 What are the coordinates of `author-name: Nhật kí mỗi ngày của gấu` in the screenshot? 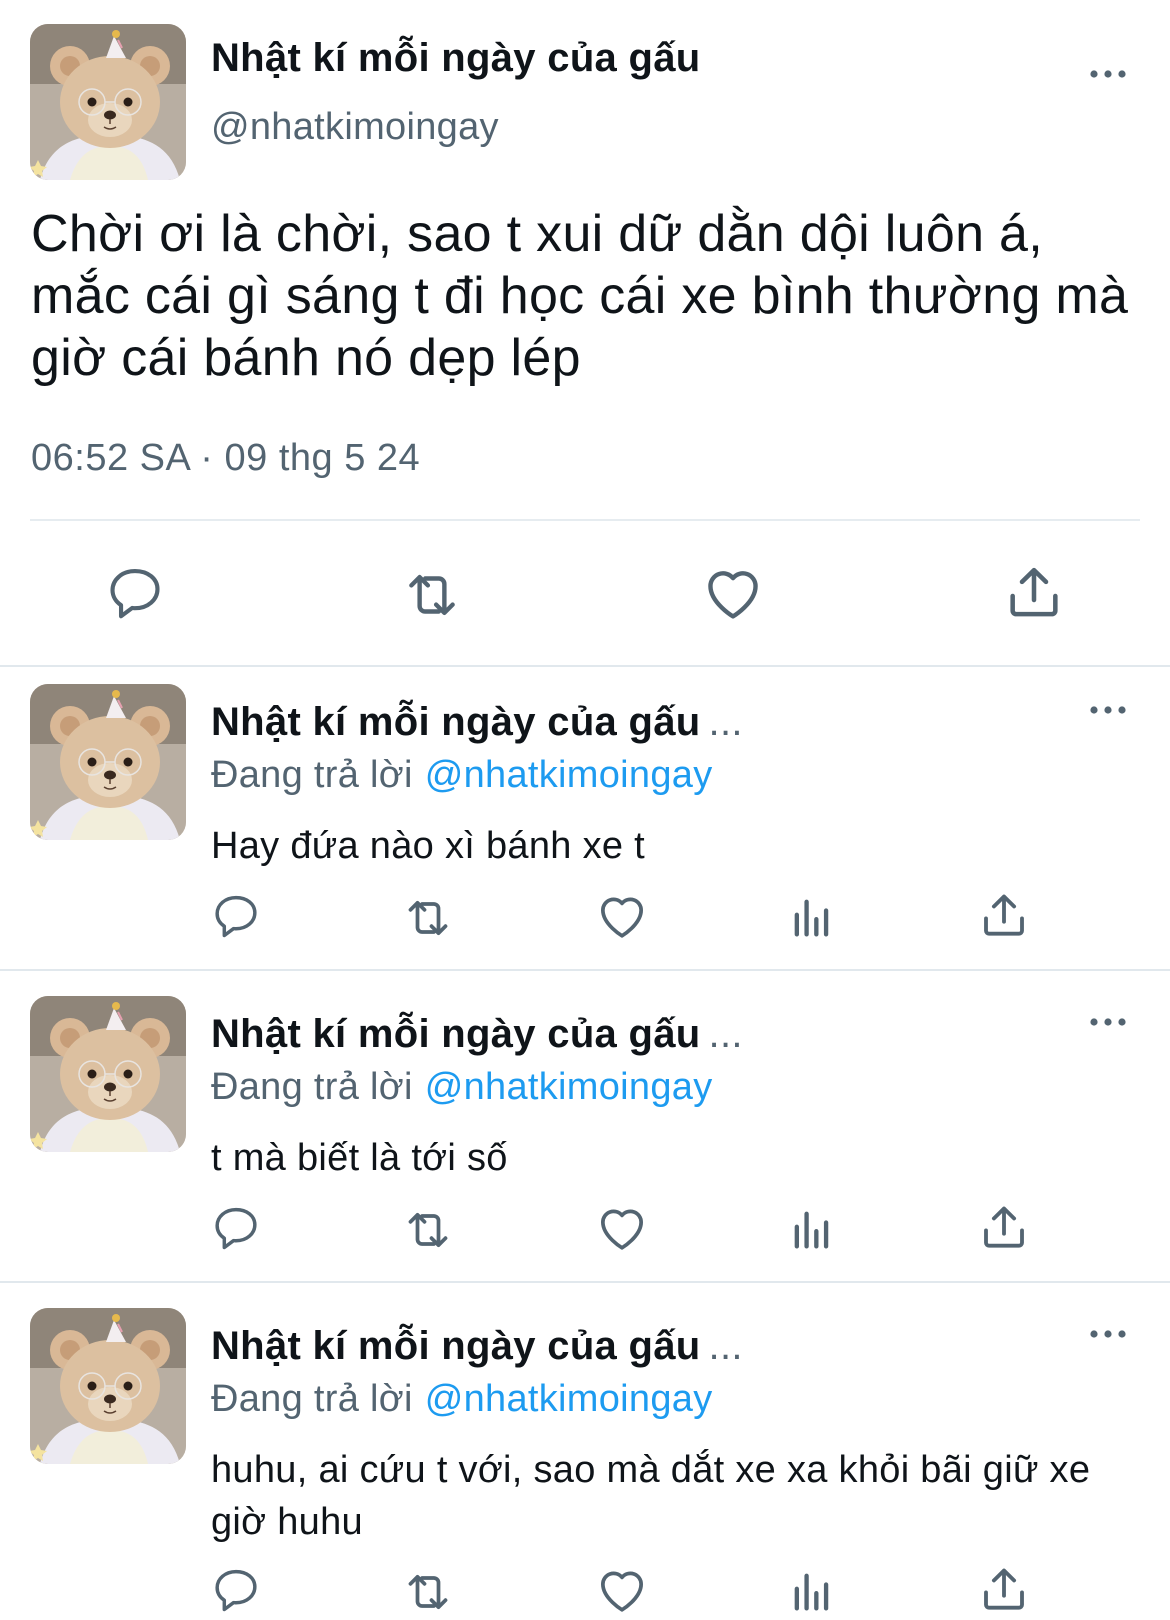 It's located at (456, 58).